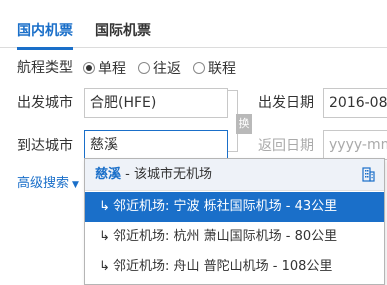 This screenshot has height=285, width=387. Describe the element at coordinates (45, 146) in the screenshot. I see `arrival-city-label: 到达城市` at that location.